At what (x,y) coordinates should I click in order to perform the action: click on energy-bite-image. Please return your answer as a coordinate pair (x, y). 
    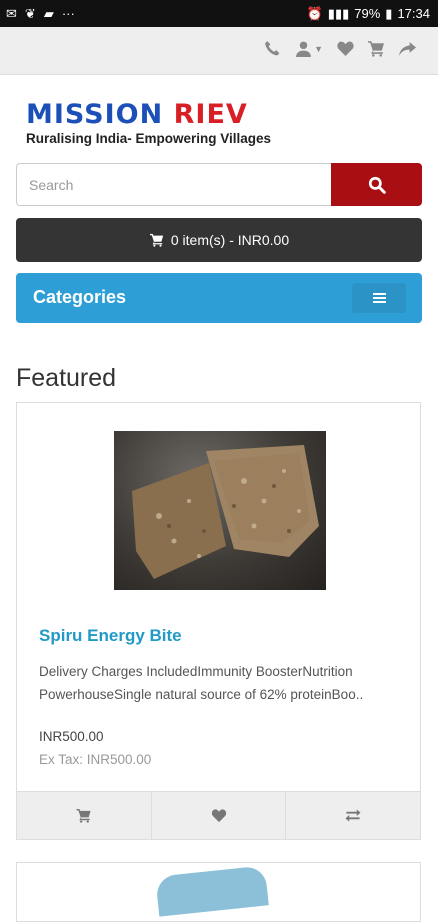
    Looking at the image, I should click on (225, 512).